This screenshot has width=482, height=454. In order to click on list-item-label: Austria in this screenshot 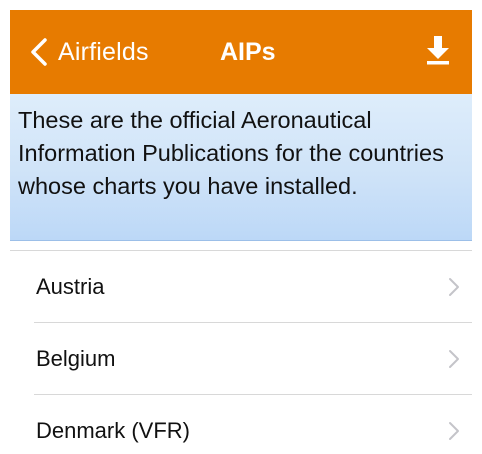, I will do `click(70, 286)`.